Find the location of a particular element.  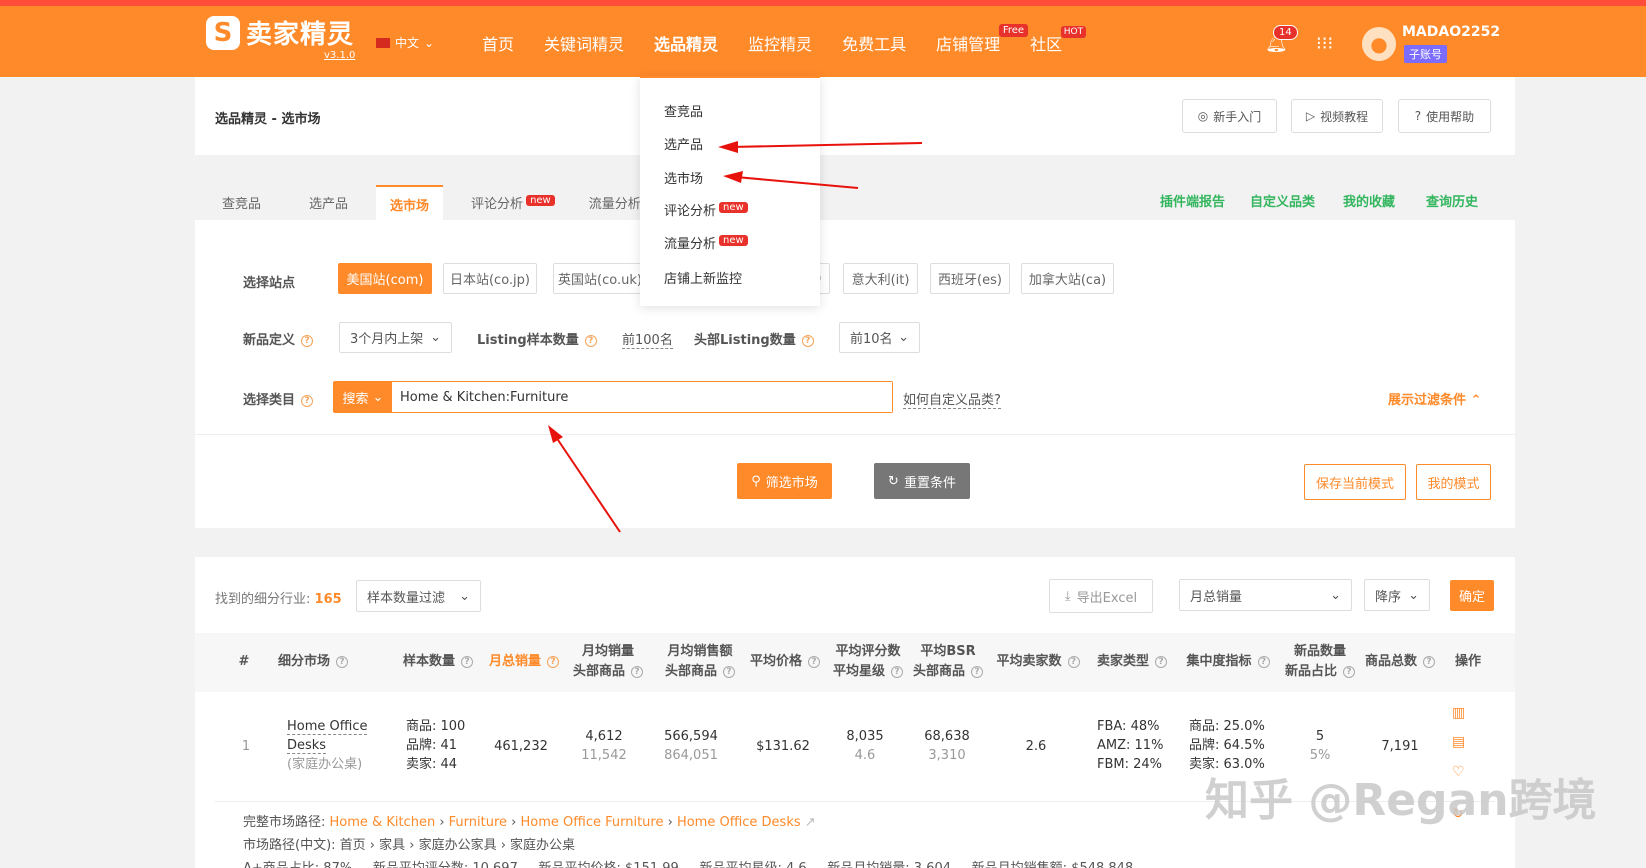

col-sample: 样本数量? is located at coordinates (438, 662).